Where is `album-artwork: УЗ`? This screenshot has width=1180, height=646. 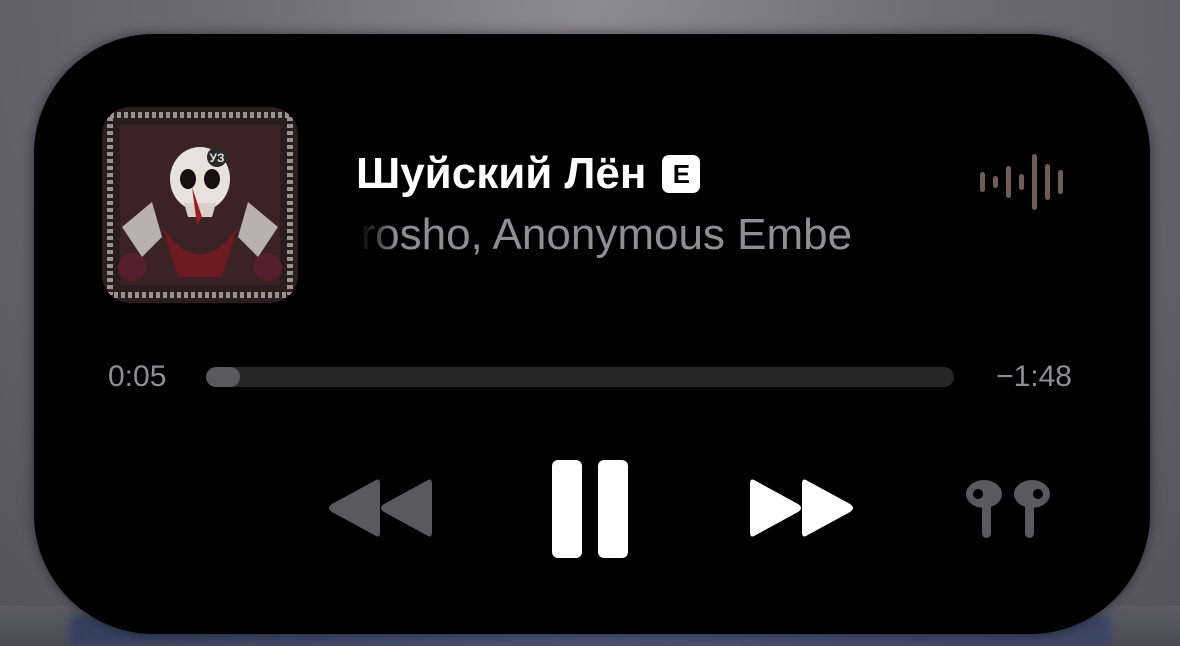
album-artwork: УЗ is located at coordinates (200, 205).